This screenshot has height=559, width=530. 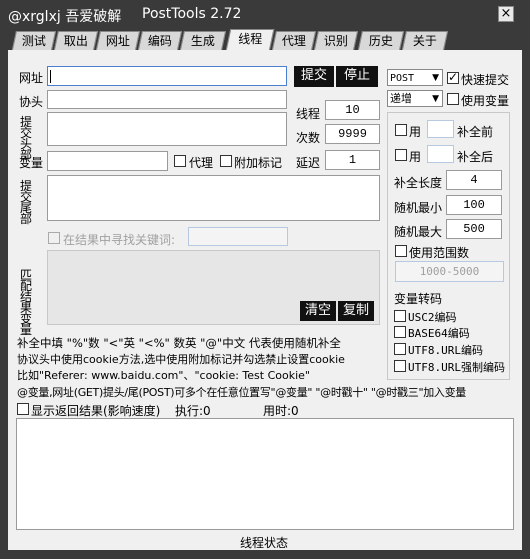 What do you see at coordinates (485, 101) in the screenshot?
I see `use-variable-label: 使用变量` at bounding box center [485, 101].